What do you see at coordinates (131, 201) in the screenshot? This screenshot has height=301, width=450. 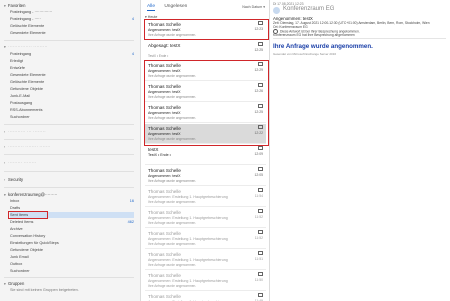 I see `unread-count: 16` at bounding box center [131, 201].